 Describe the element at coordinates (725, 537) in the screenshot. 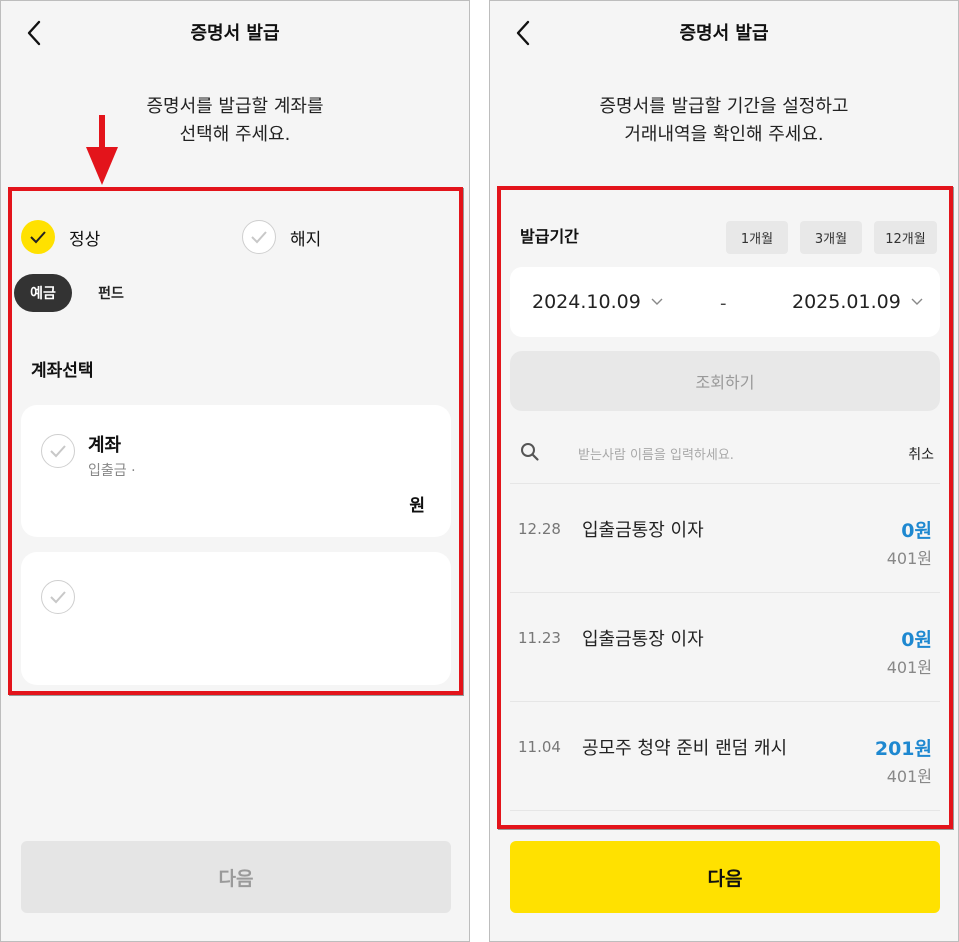

I see `transaction-row: 12.28 입출금통장 이자 0원 401원` at that location.